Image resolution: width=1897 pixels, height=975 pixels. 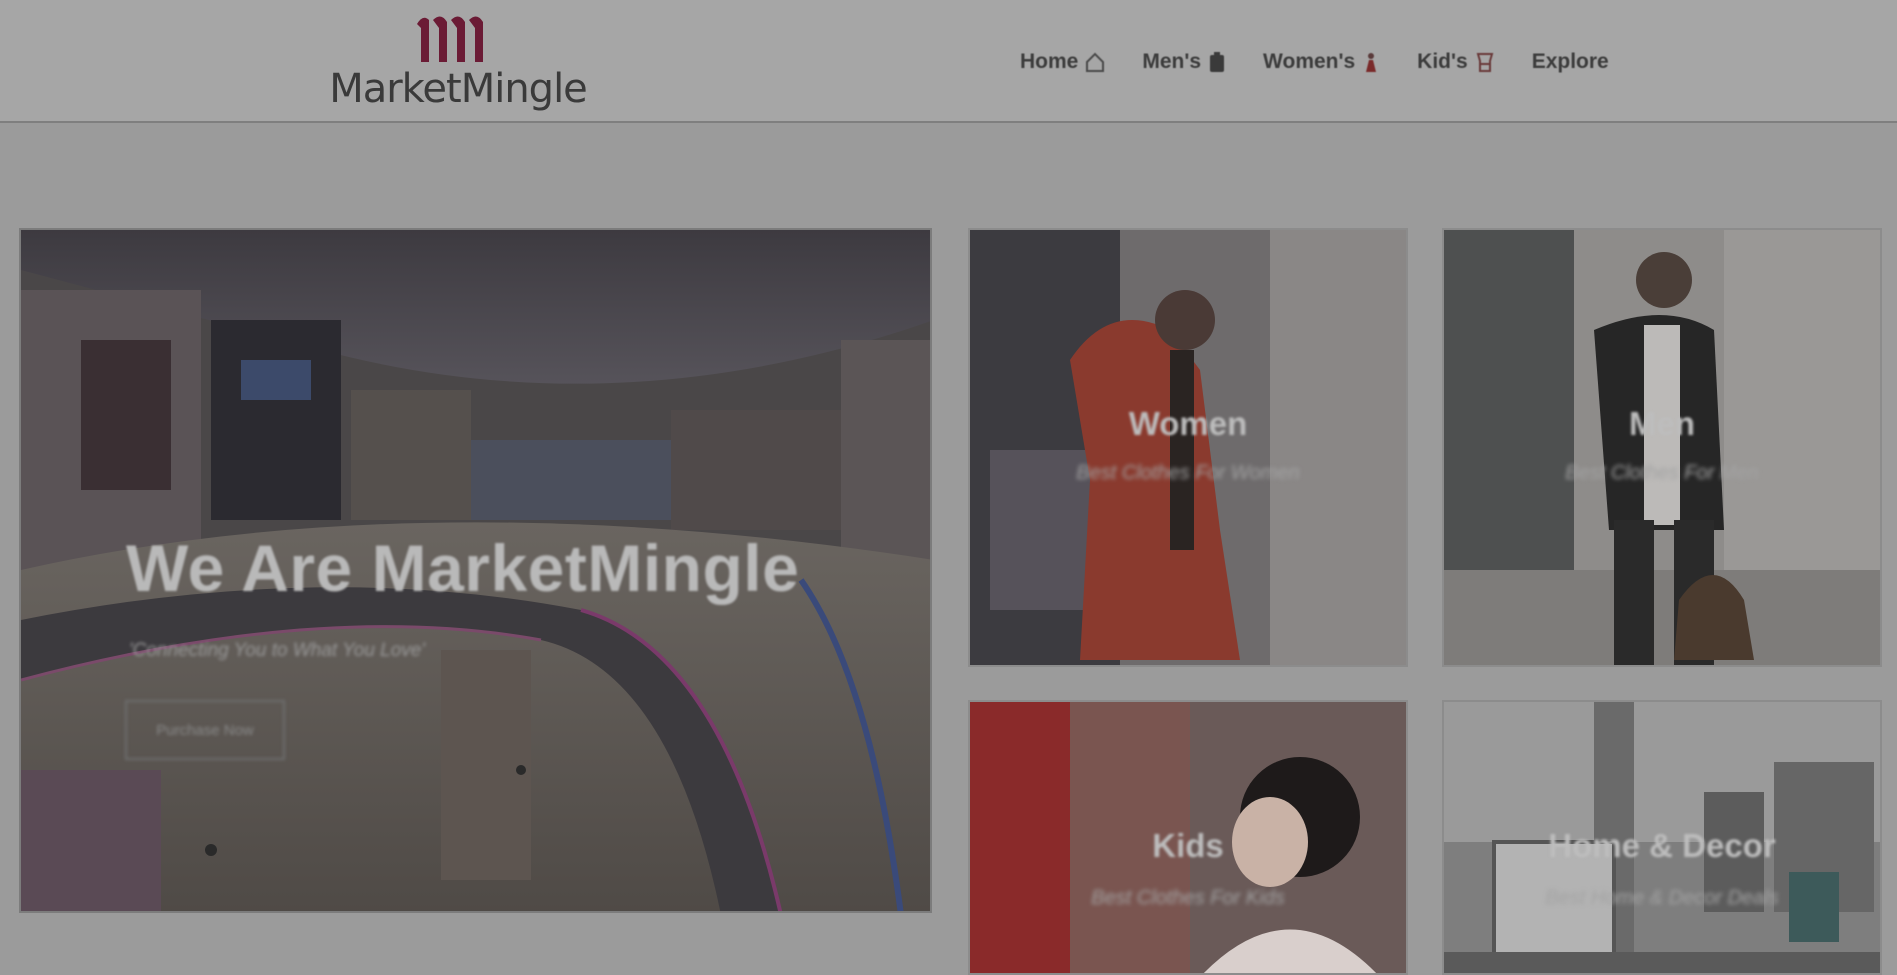 I want to click on home-decor-card-title: Home & Decor, so click(x=1662, y=845).